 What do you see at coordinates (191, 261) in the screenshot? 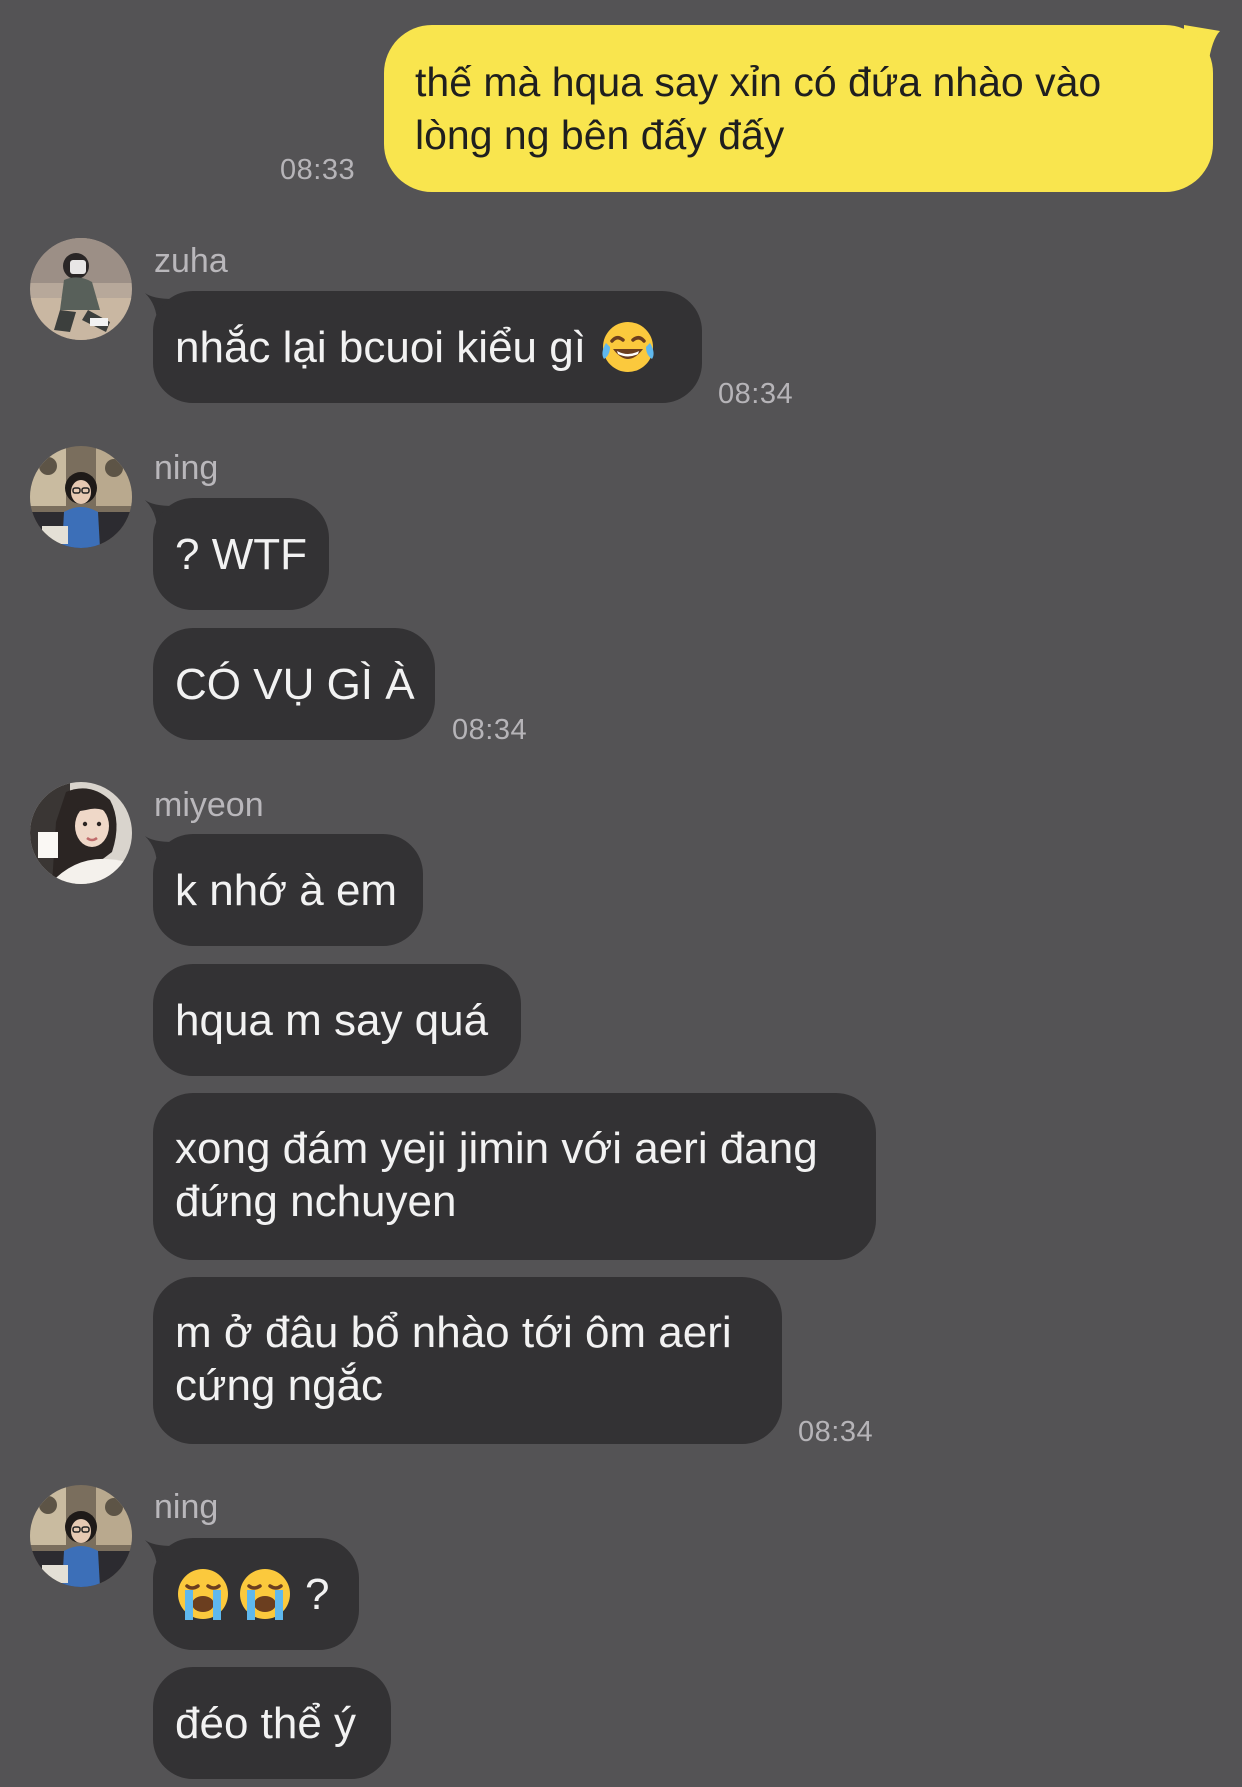
I see `sender-name: zuha` at bounding box center [191, 261].